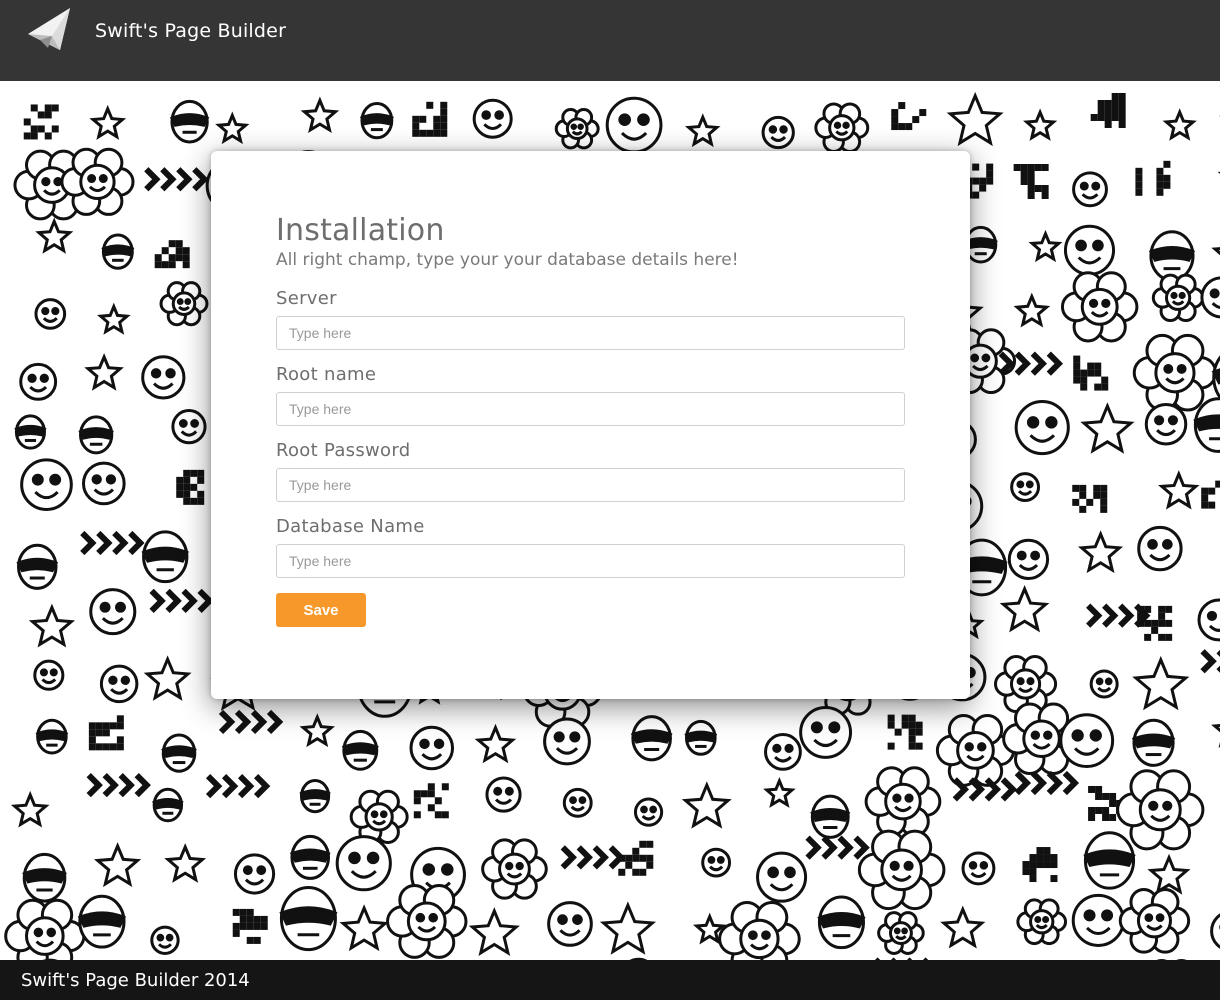  What do you see at coordinates (52, 32) in the screenshot?
I see `paper-plane-icon` at bounding box center [52, 32].